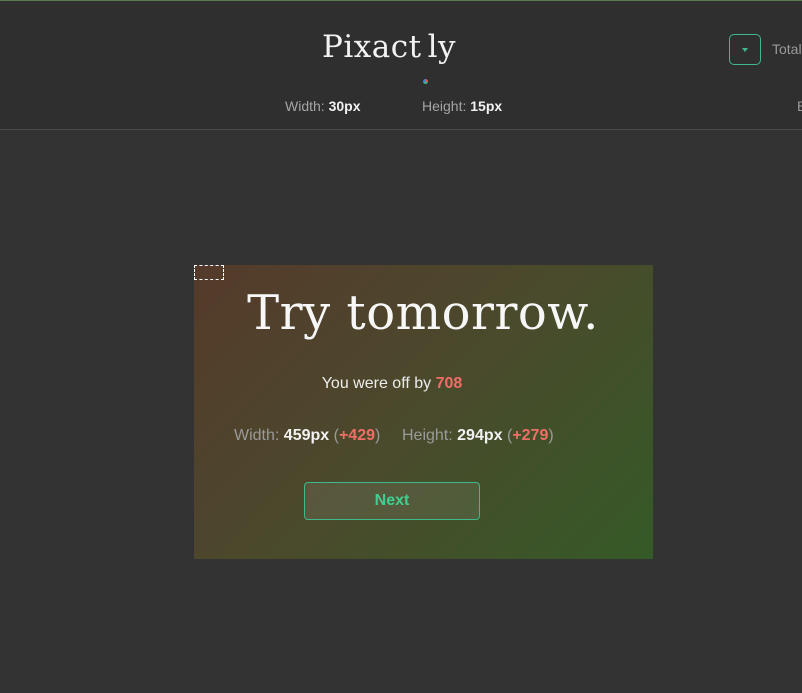 The image size is (802, 693). What do you see at coordinates (209, 272) in the screenshot?
I see `target-size-marker` at bounding box center [209, 272].